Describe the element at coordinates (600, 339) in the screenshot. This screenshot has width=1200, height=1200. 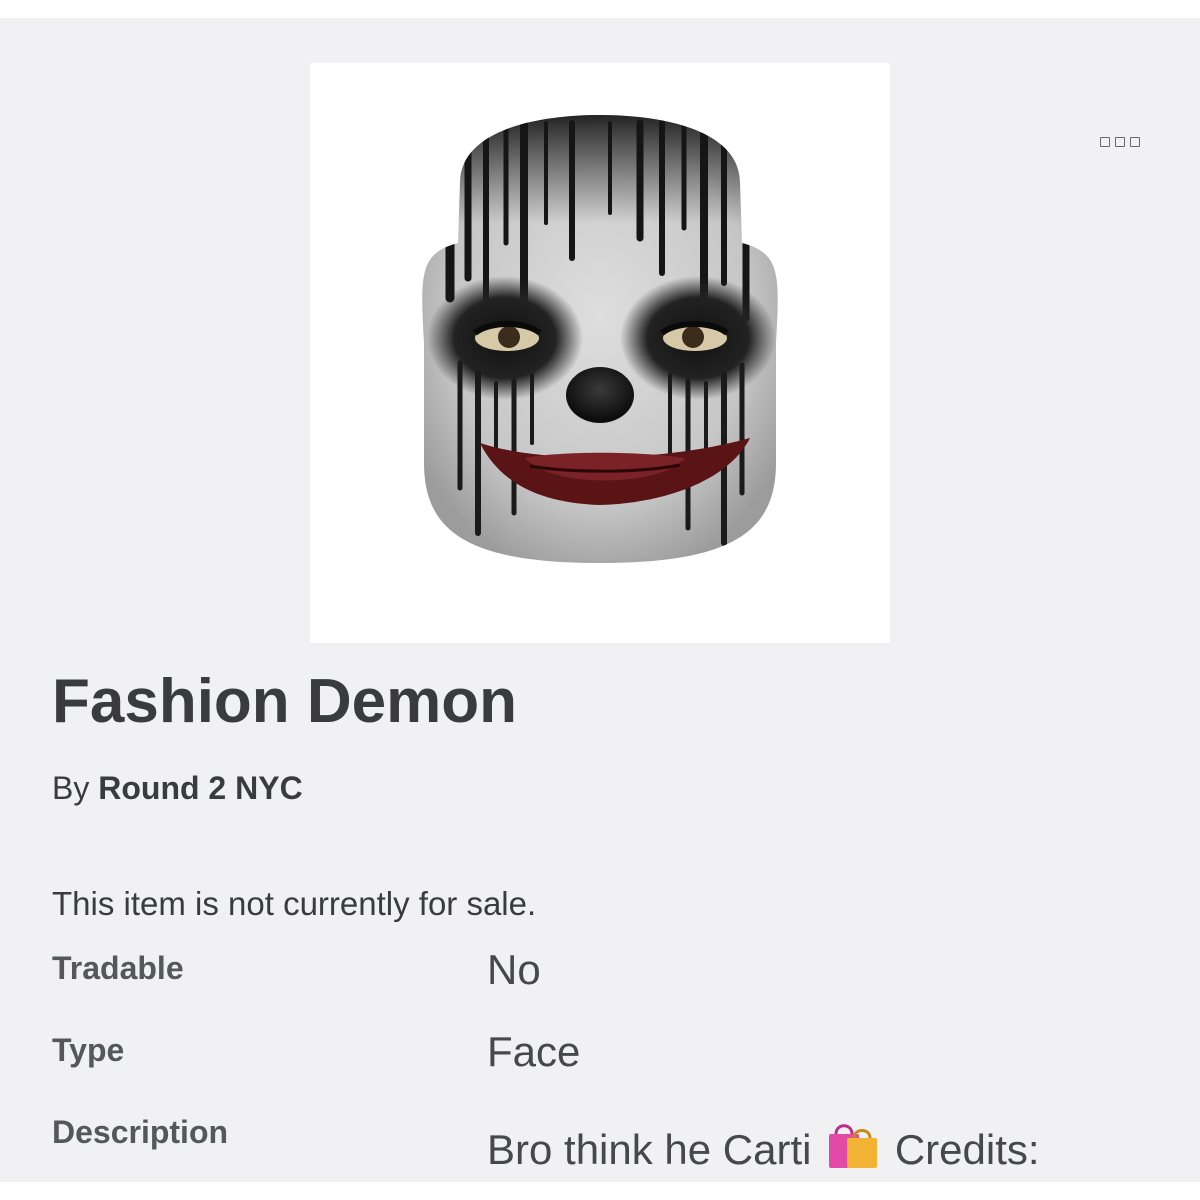
I see `face-mask-image` at that location.